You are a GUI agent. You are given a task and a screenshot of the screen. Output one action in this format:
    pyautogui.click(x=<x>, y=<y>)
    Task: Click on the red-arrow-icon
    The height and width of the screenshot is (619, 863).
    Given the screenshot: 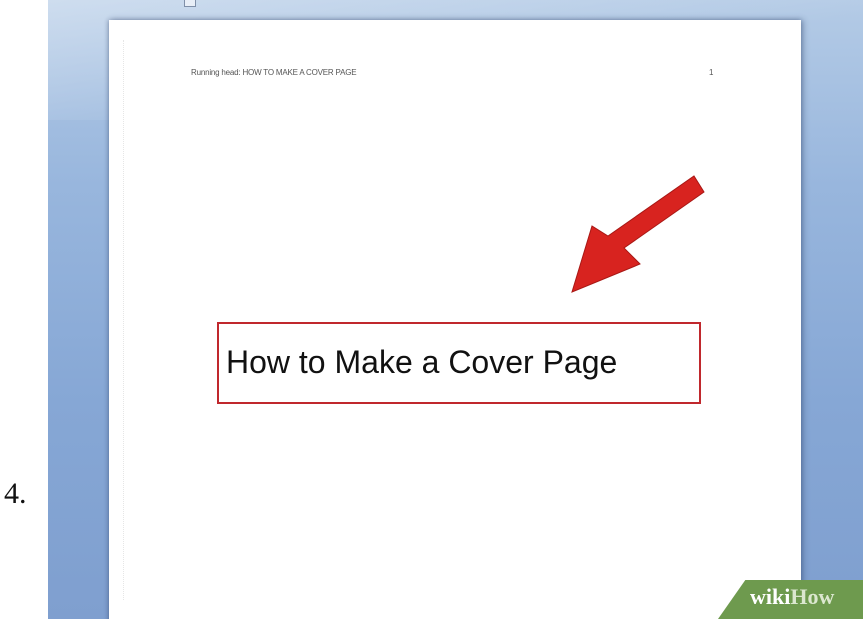 What is the action you would take?
    pyautogui.click(x=638, y=234)
    